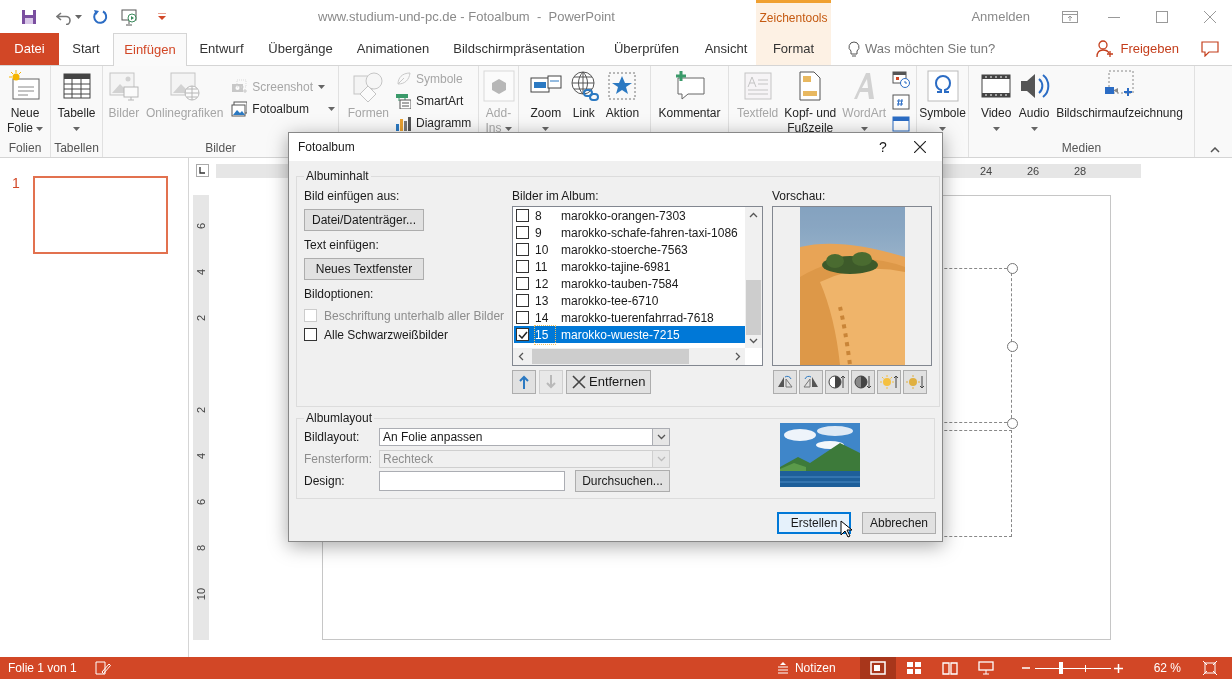 The width and height of the screenshot is (1232, 679). What do you see at coordinates (629, 266) in the screenshot?
I see `list-row: 11 marokko-tajine-6981` at bounding box center [629, 266].